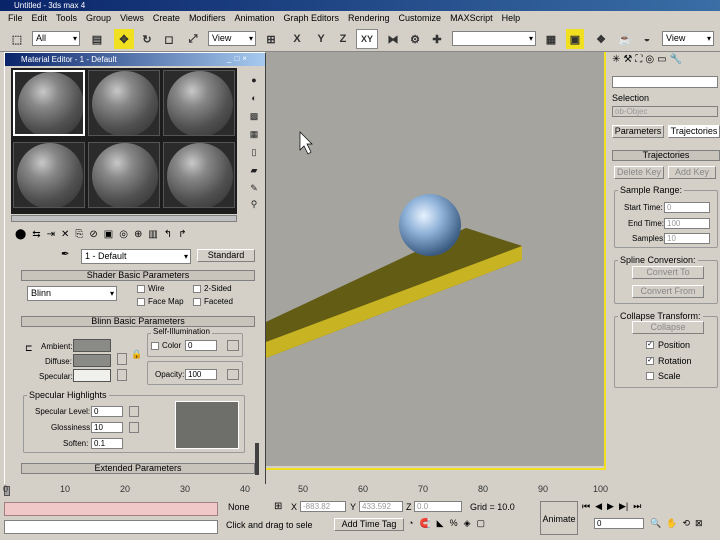 The height and width of the screenshot is (540, 720). What do you see at coordinates (494, 38) in the screenshot?
I see `named-selection-dropdown` at bounding box center [494, 38].